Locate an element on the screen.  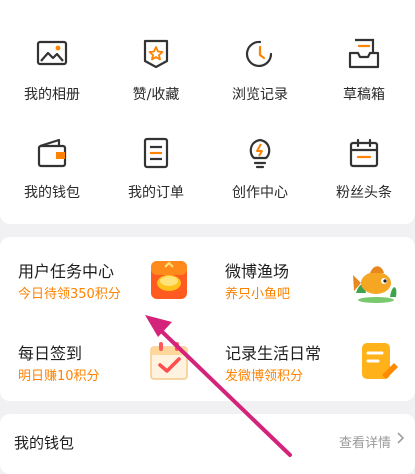
record-life-tile: 记录生活日常 发微博领积分 is located at coordinates (310, 360).